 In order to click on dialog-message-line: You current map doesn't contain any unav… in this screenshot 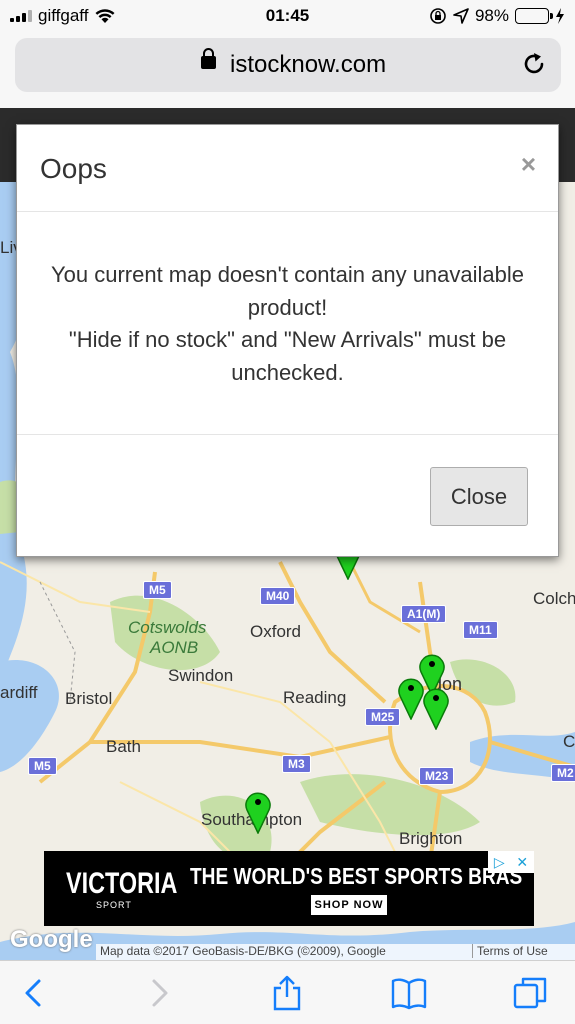, I will do `click(287, 291)`.